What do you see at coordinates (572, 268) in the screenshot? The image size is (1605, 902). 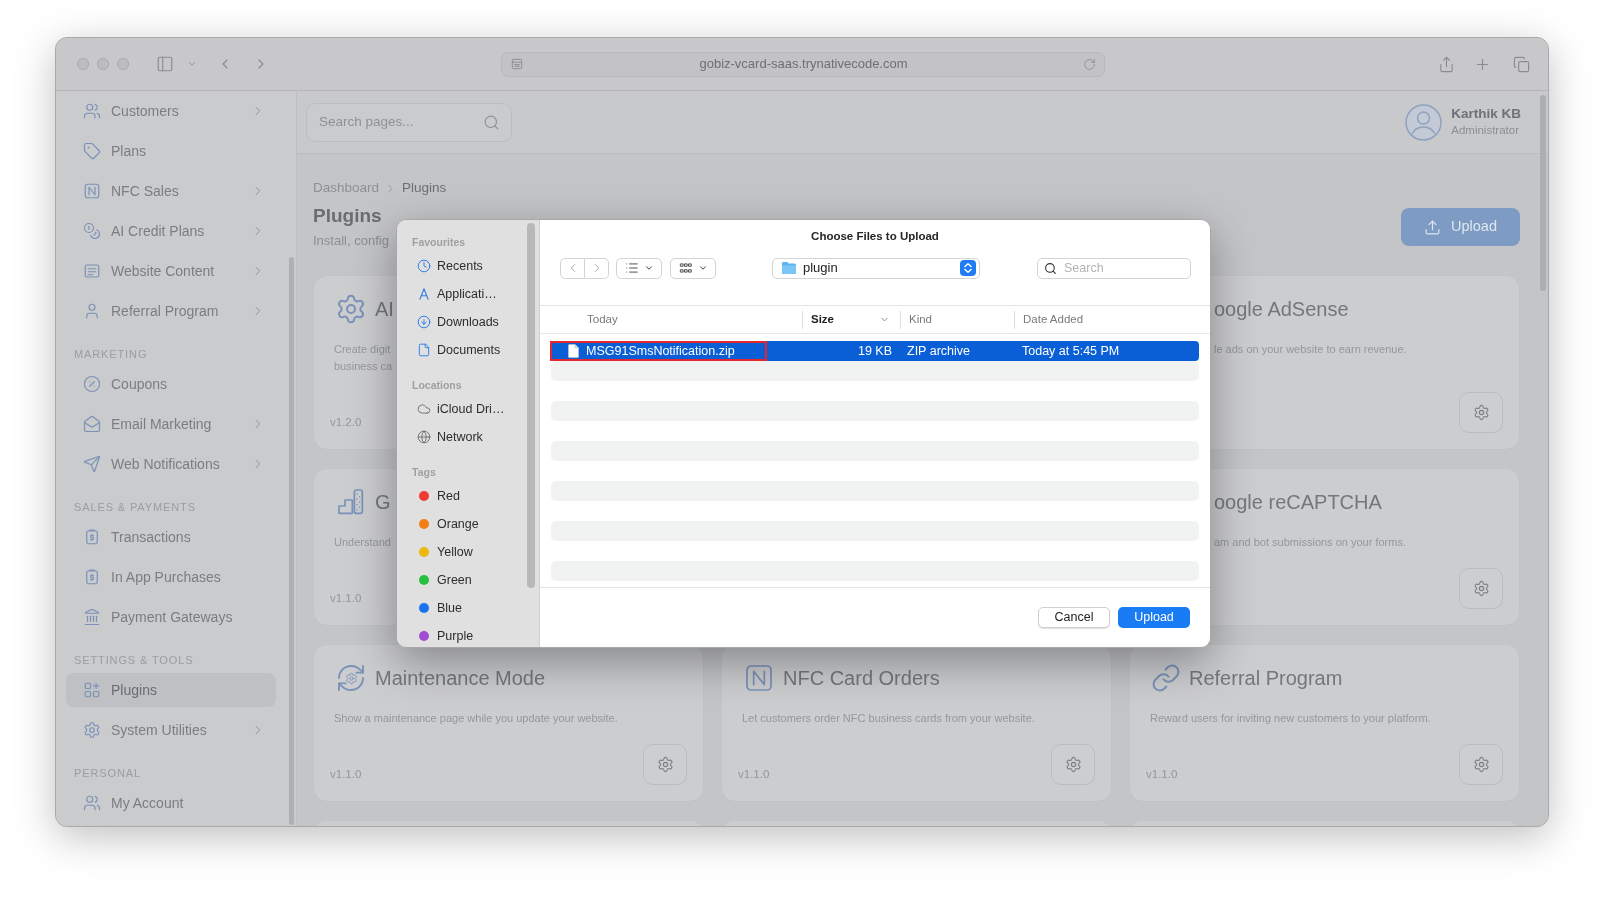 I see `back-button` at bounding box center [572, 268].